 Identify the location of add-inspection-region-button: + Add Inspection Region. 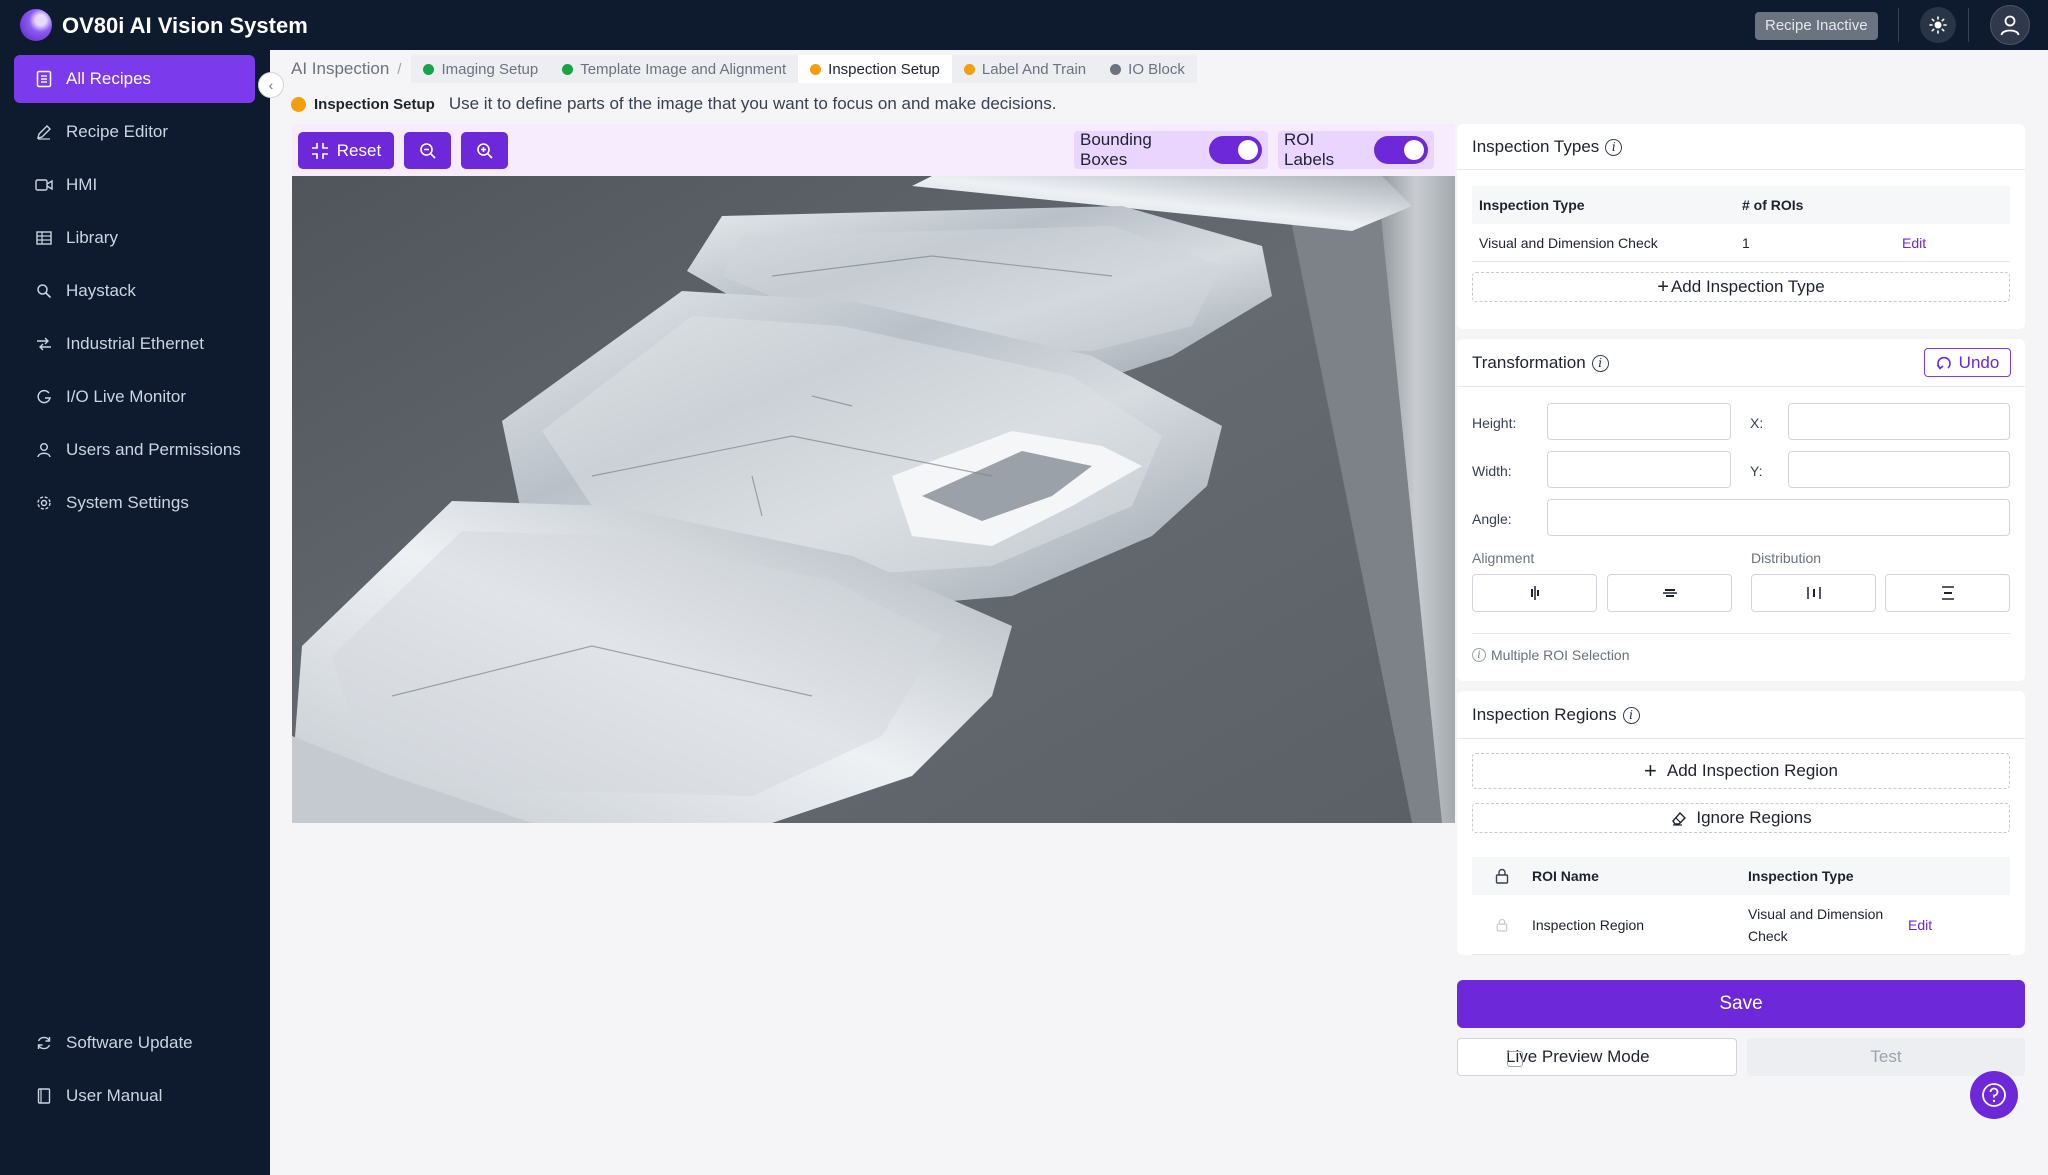
(1741, 771).